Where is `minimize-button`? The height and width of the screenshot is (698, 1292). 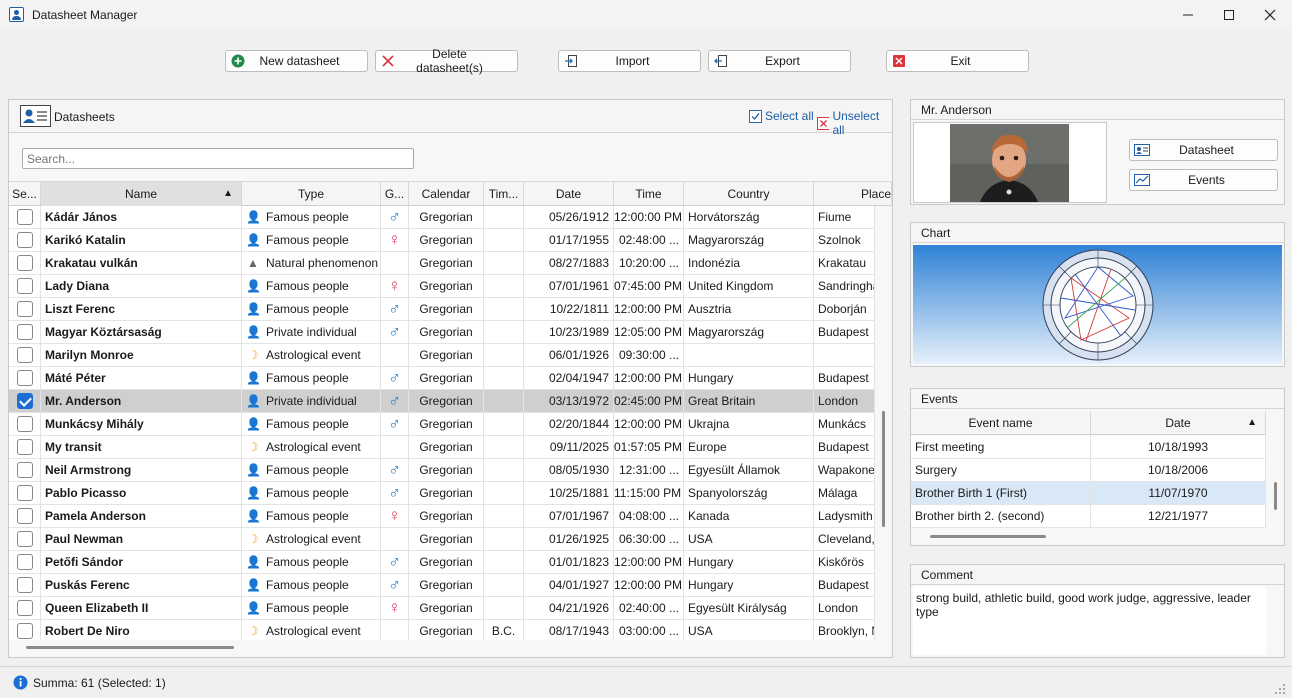 minimize-button is located at coordinates (1188, 15).